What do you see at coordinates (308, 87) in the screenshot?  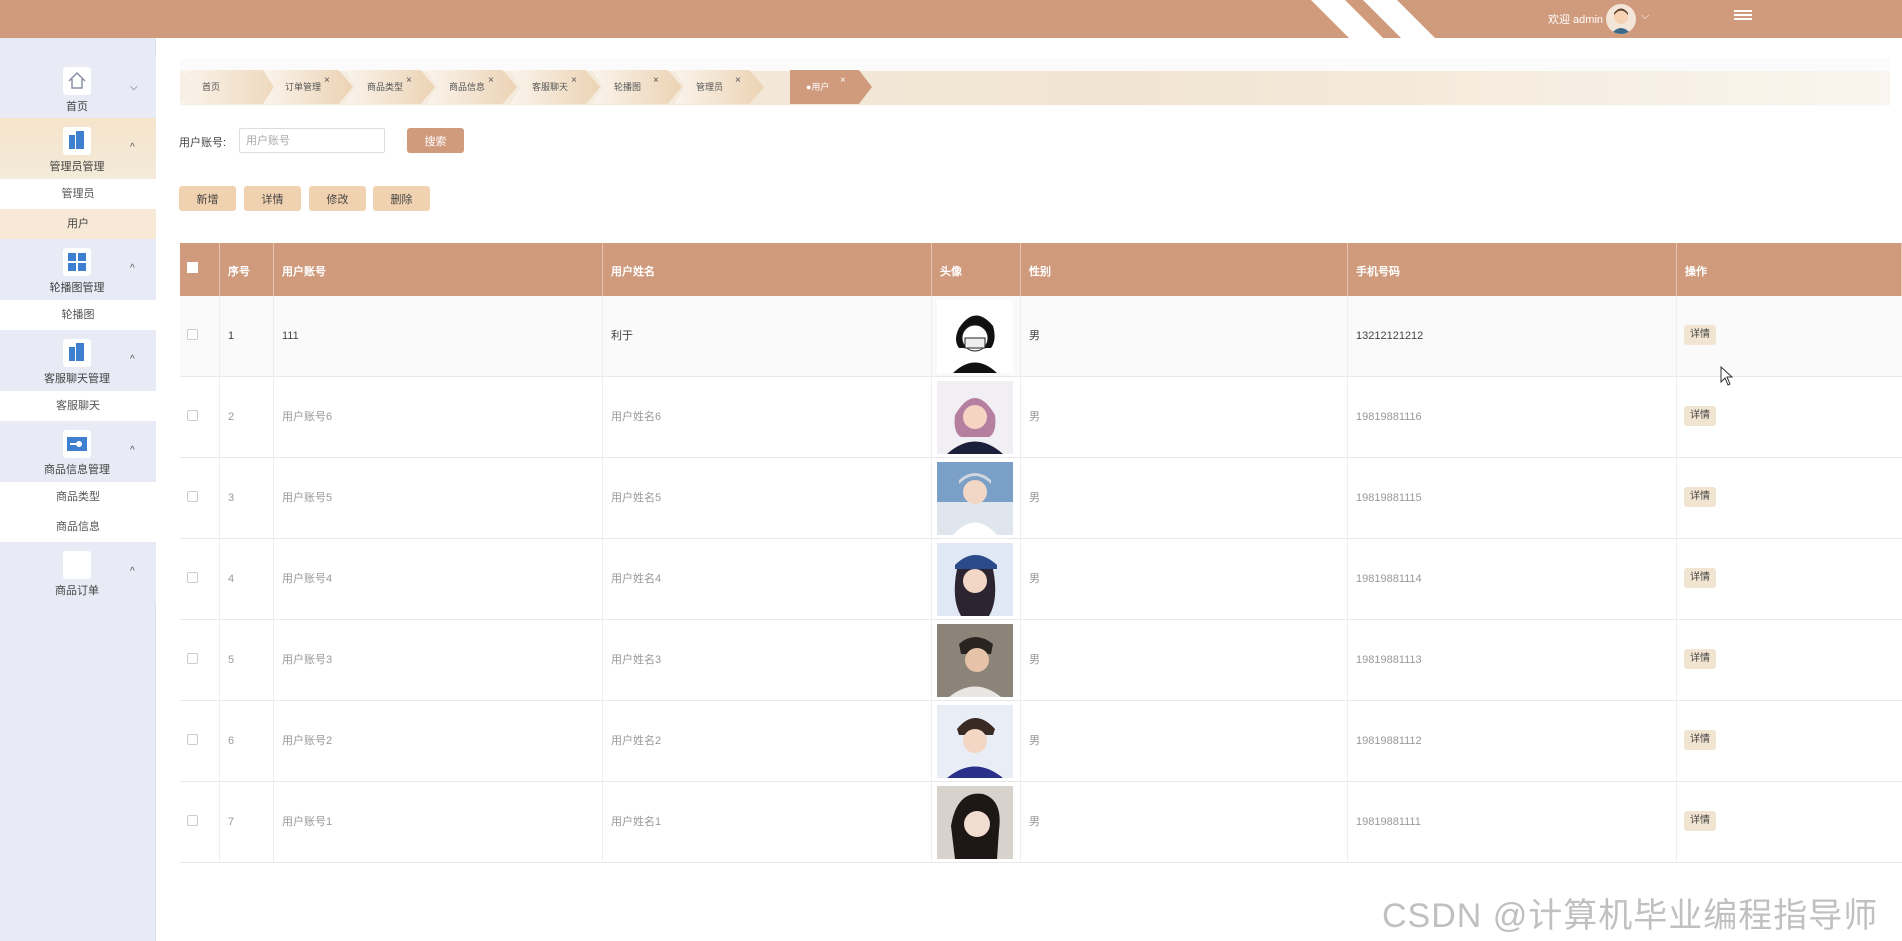 I see `tag-order-management: 订单管理 ×` at bounding box center [308, 87].